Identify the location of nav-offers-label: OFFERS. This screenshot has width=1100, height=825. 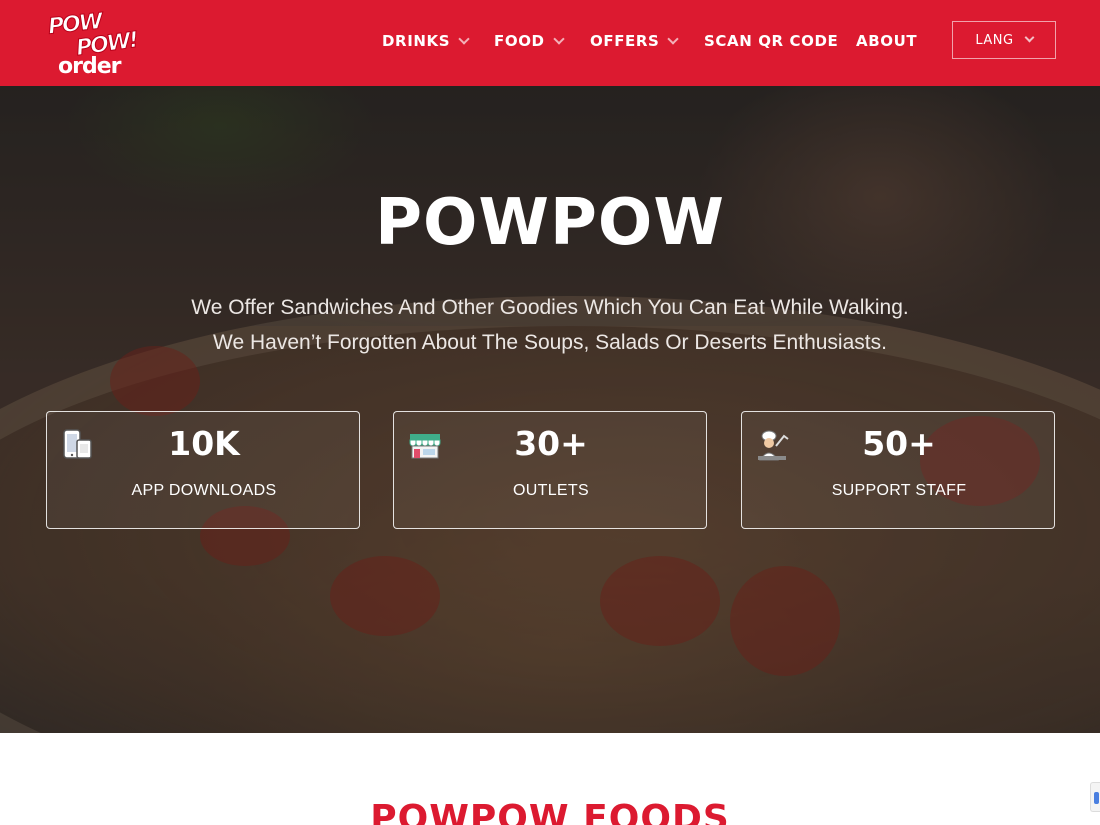
(625, 41).